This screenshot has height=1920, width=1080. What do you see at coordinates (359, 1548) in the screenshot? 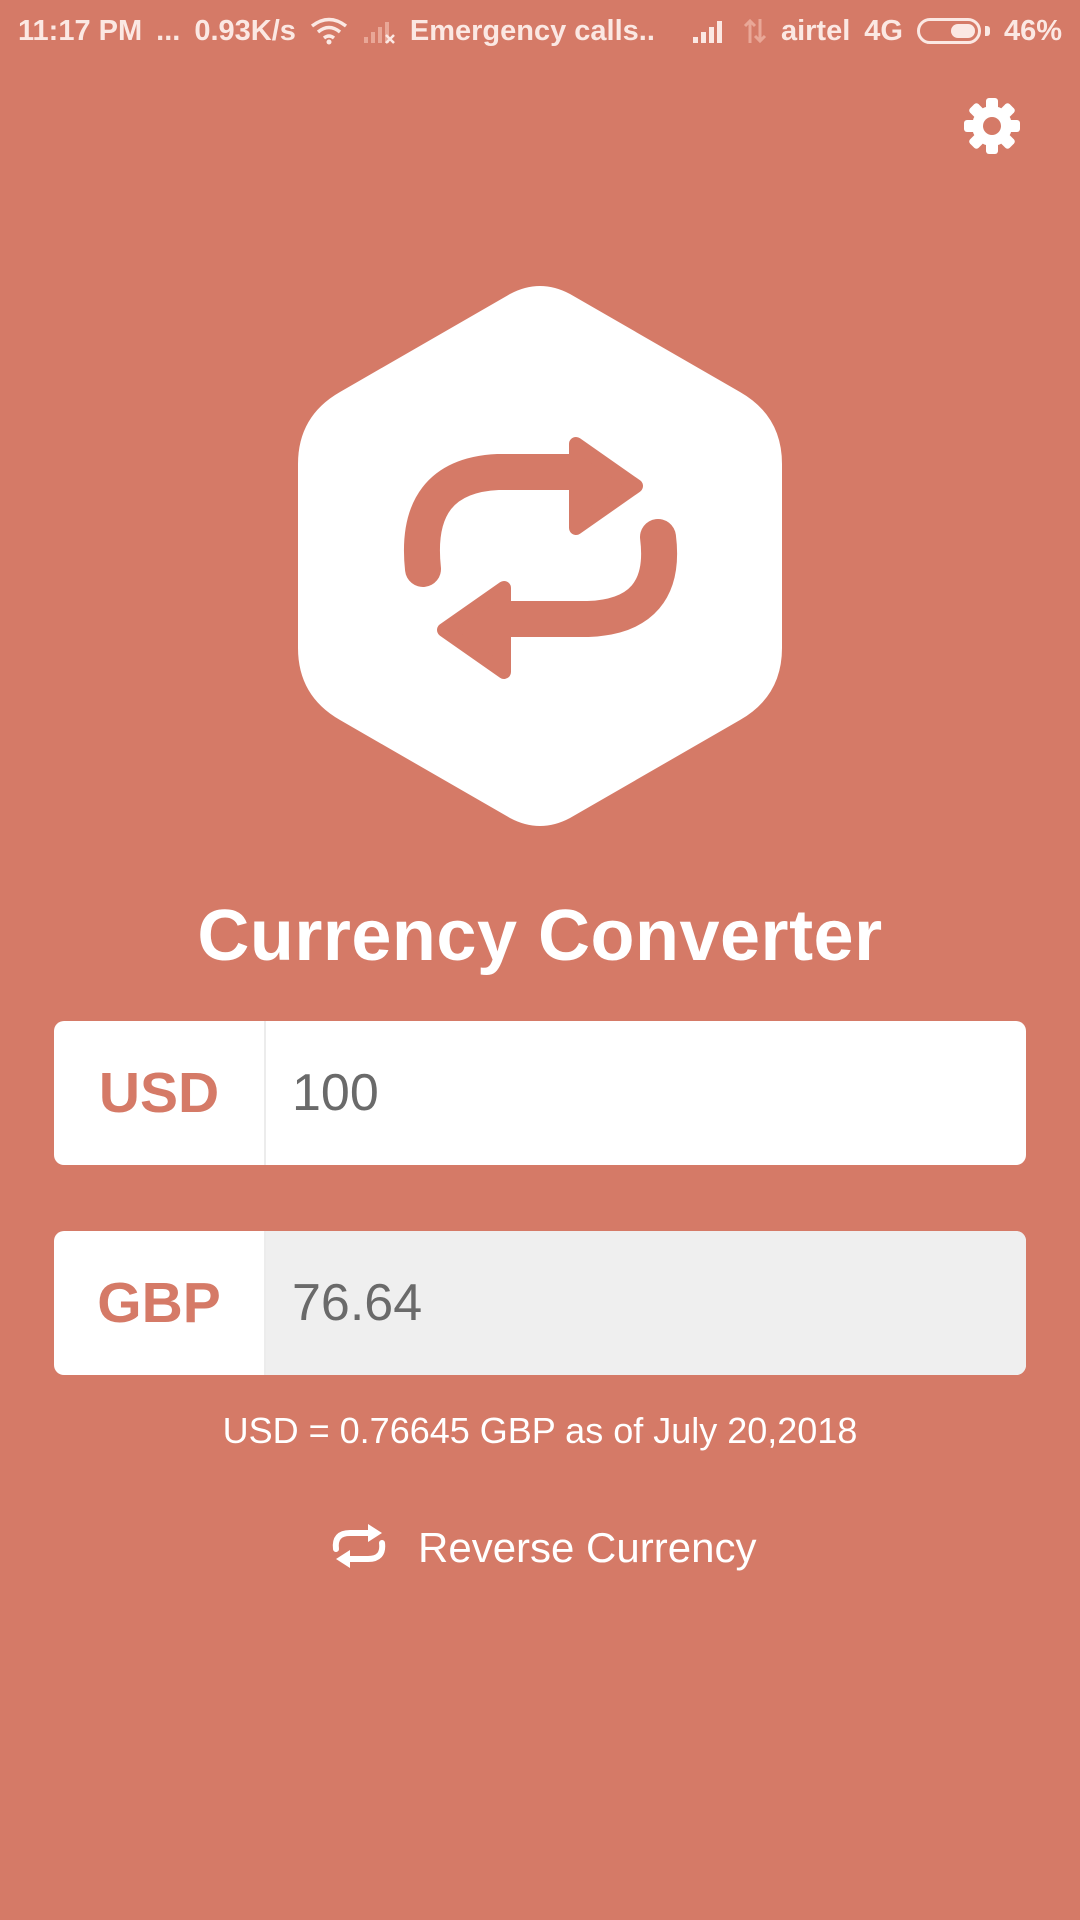
I see `repeat-icon` at bounding box center [359, 1548].